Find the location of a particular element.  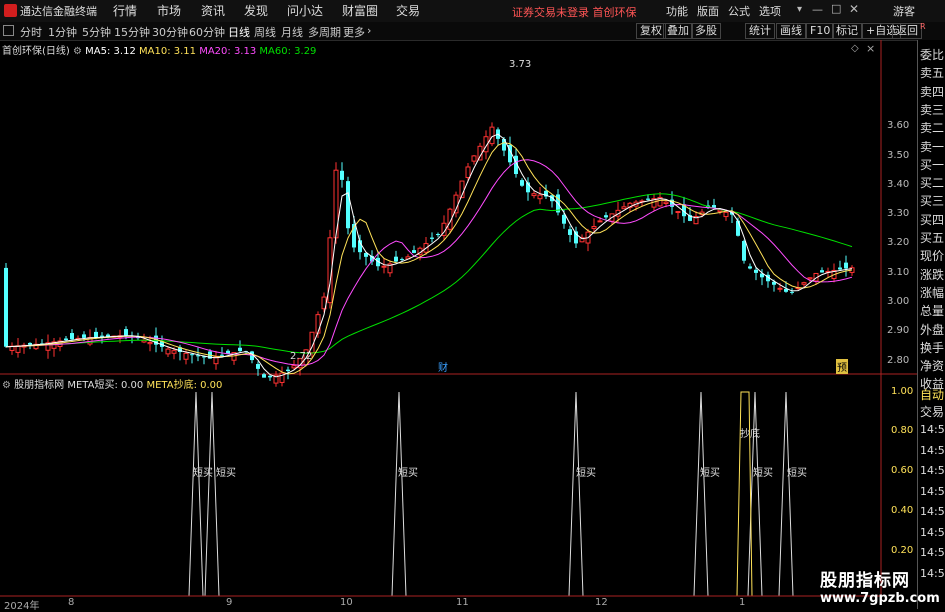

quote-item-17: 净资 is located at coordinates (932, 366).